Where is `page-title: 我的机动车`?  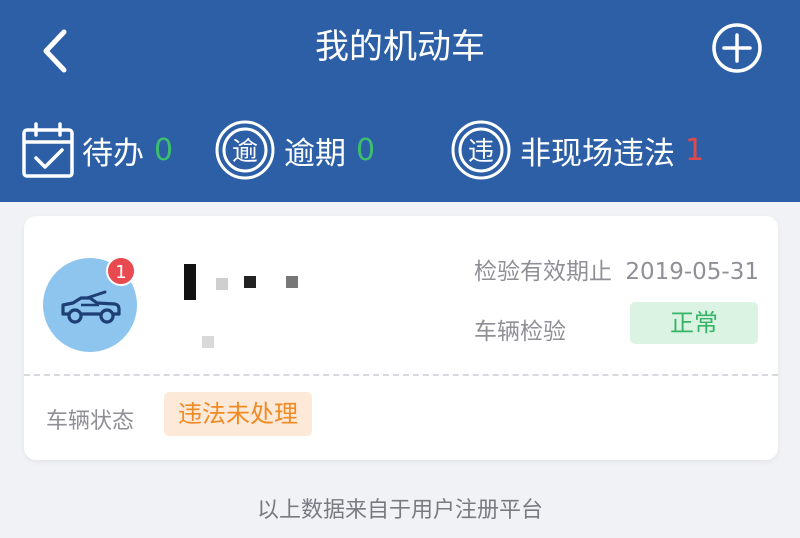 page-title: 我的机动车 is located at coordinates (400, 47).